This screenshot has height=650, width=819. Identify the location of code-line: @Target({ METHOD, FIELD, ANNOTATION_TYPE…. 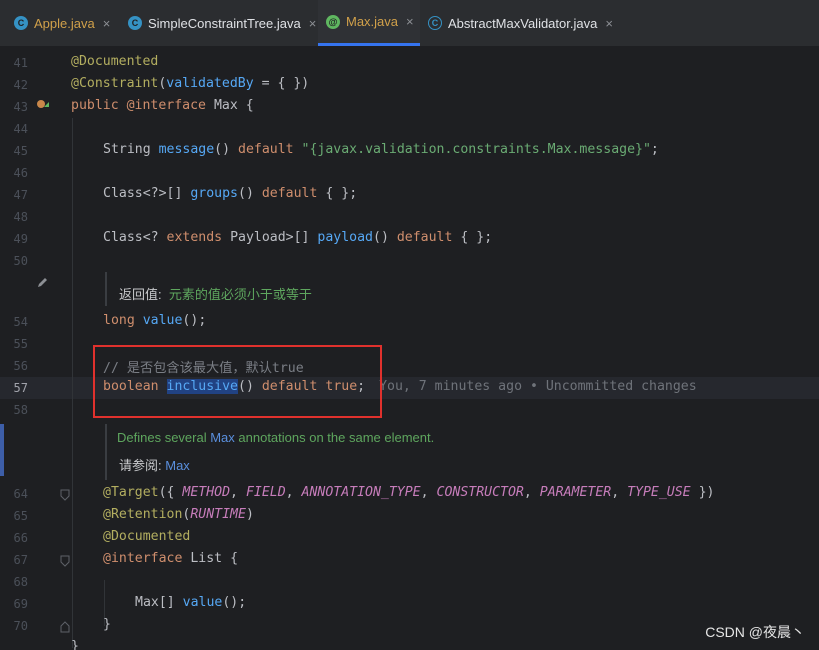
(408, 492).